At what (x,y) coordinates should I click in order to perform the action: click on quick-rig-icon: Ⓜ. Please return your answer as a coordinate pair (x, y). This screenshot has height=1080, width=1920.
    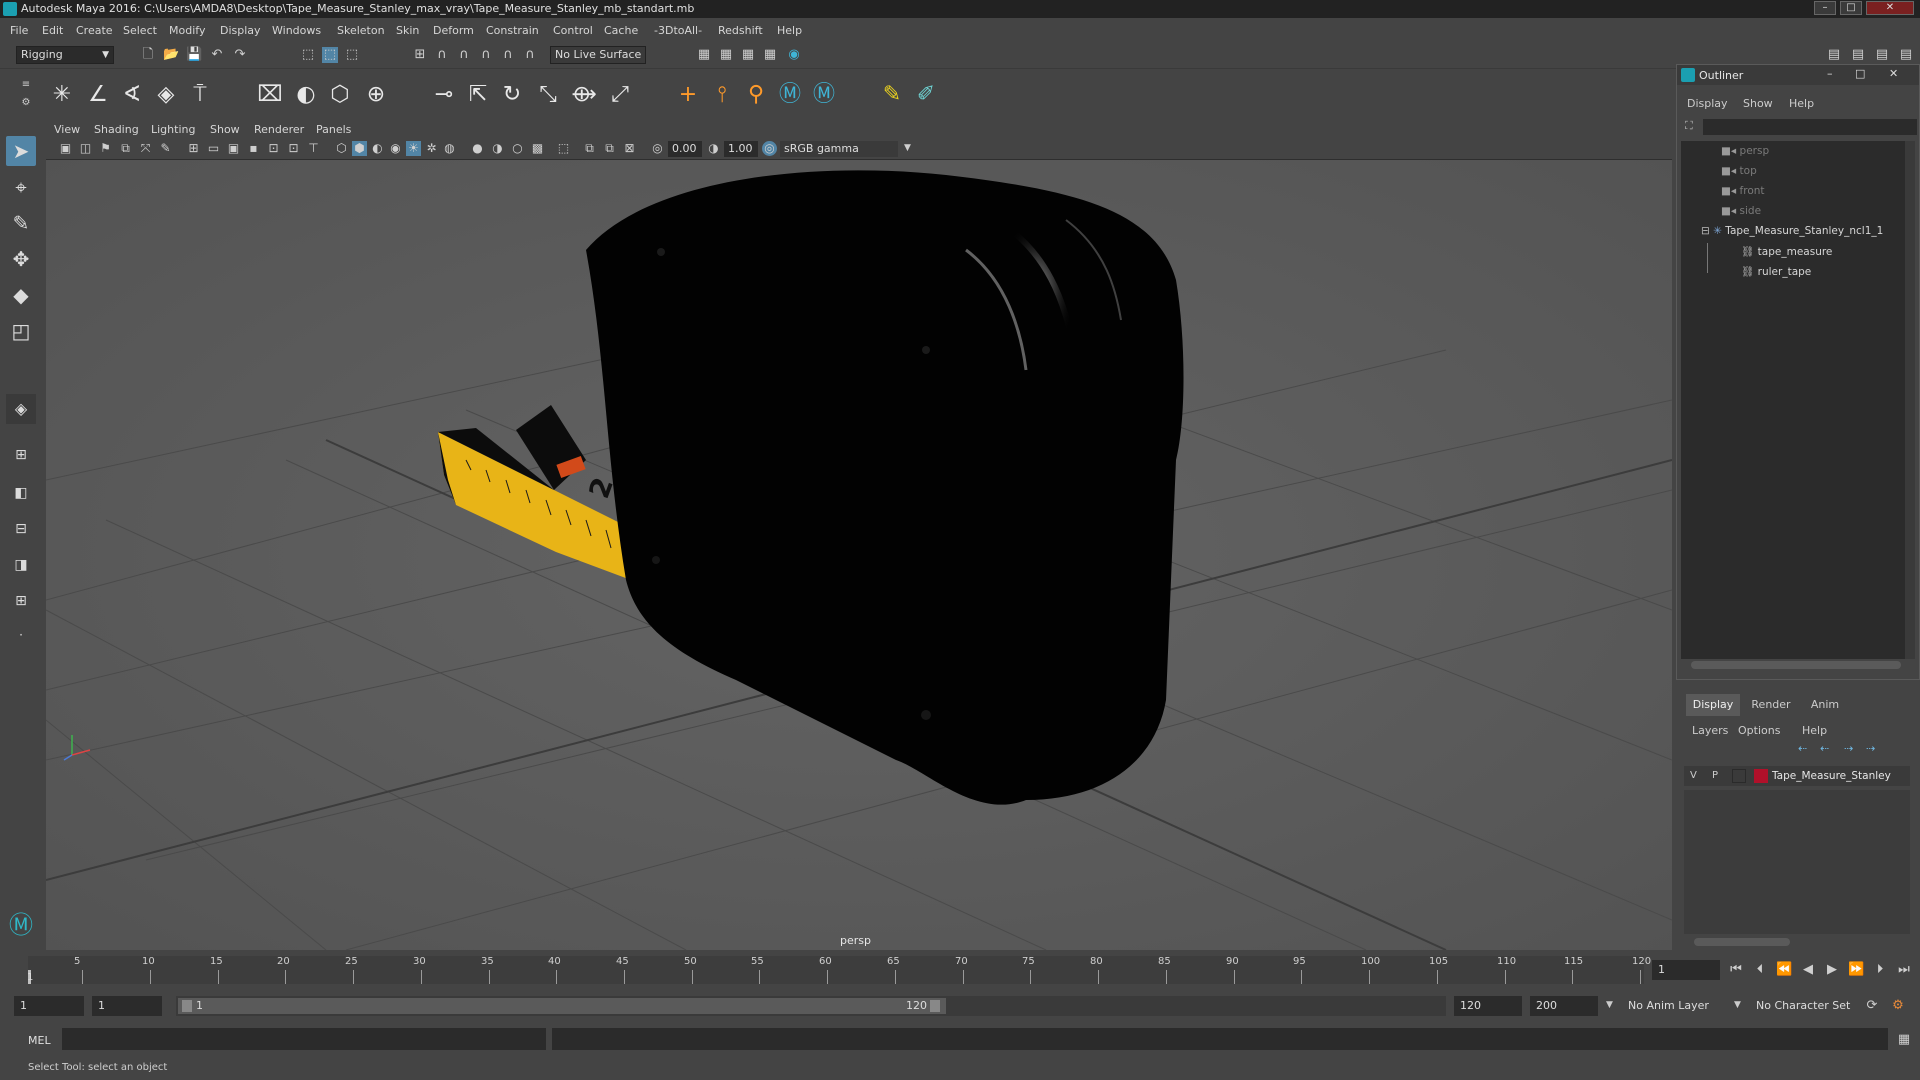
    Looking at the image, I should click on (824, 95).